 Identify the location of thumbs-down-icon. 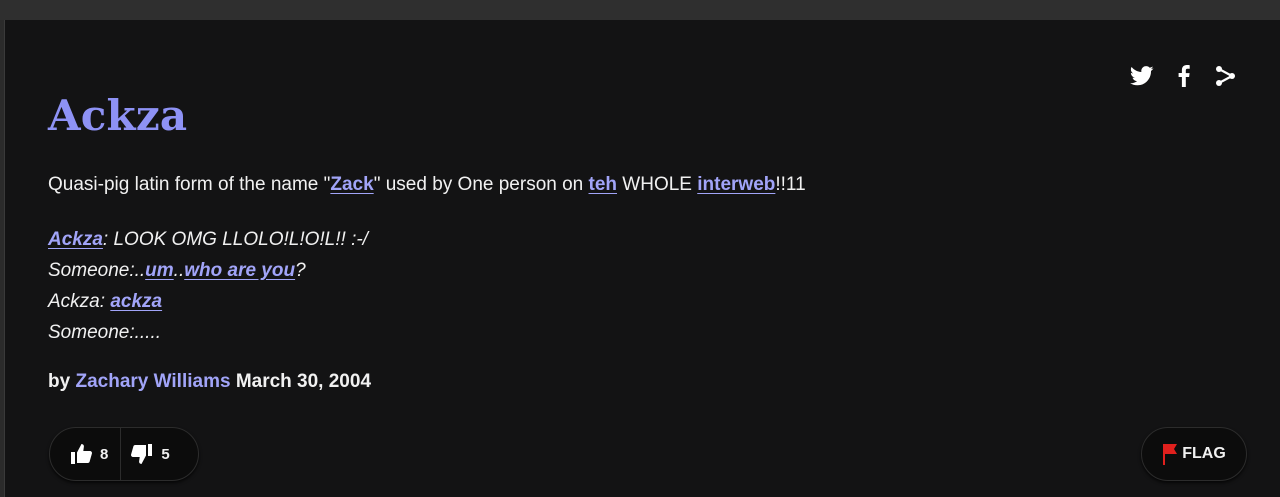
(142, 454).